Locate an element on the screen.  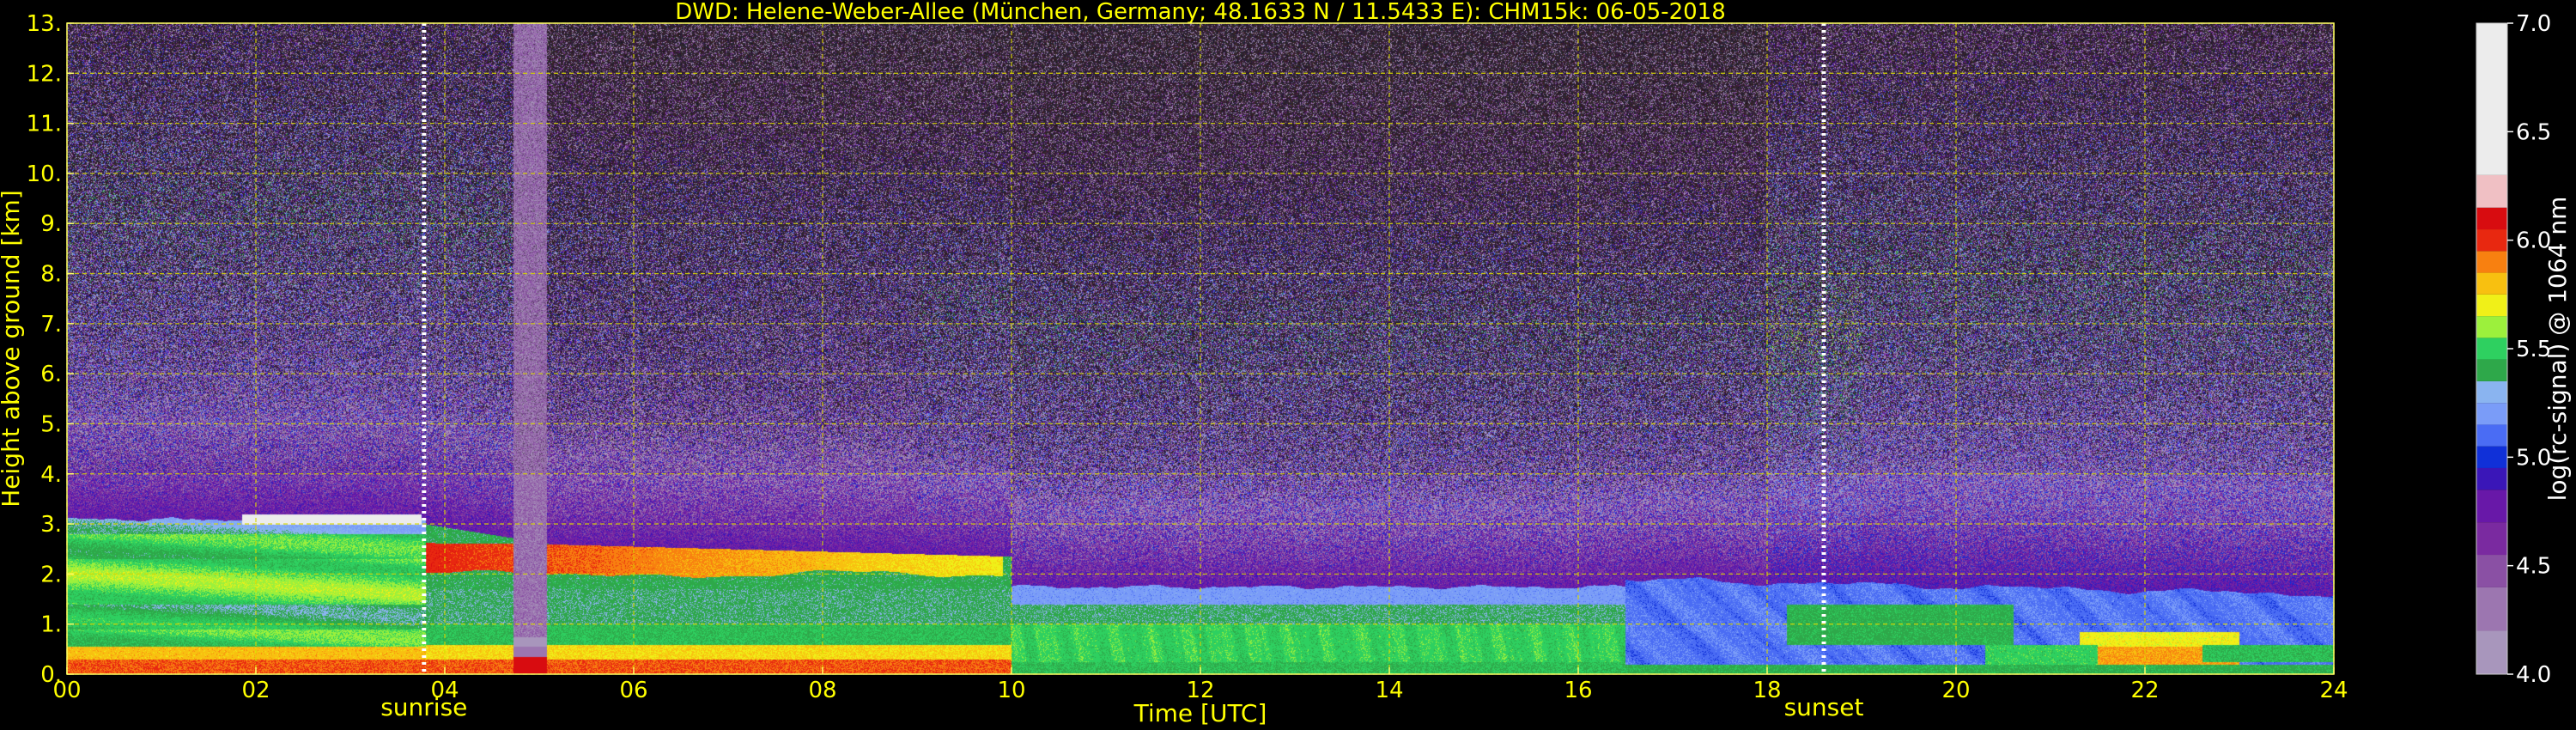
y-tick-label: 8. is located at coordinates (51, 275).